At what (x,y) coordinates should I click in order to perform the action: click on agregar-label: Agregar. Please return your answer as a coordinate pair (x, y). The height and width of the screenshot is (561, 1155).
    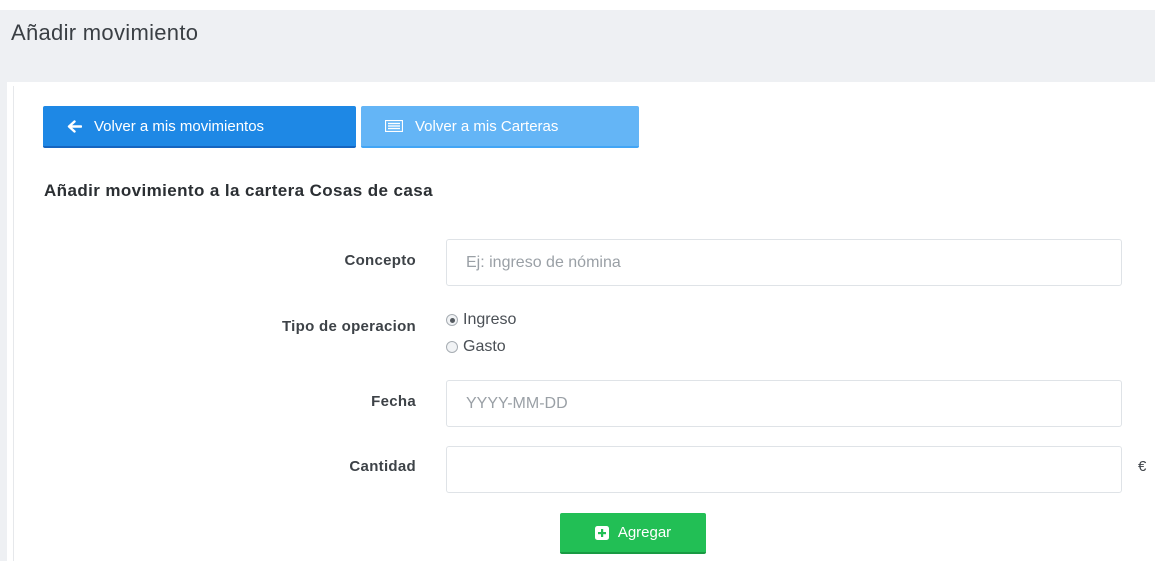
    Looking at the image, I should click on (644, 532).